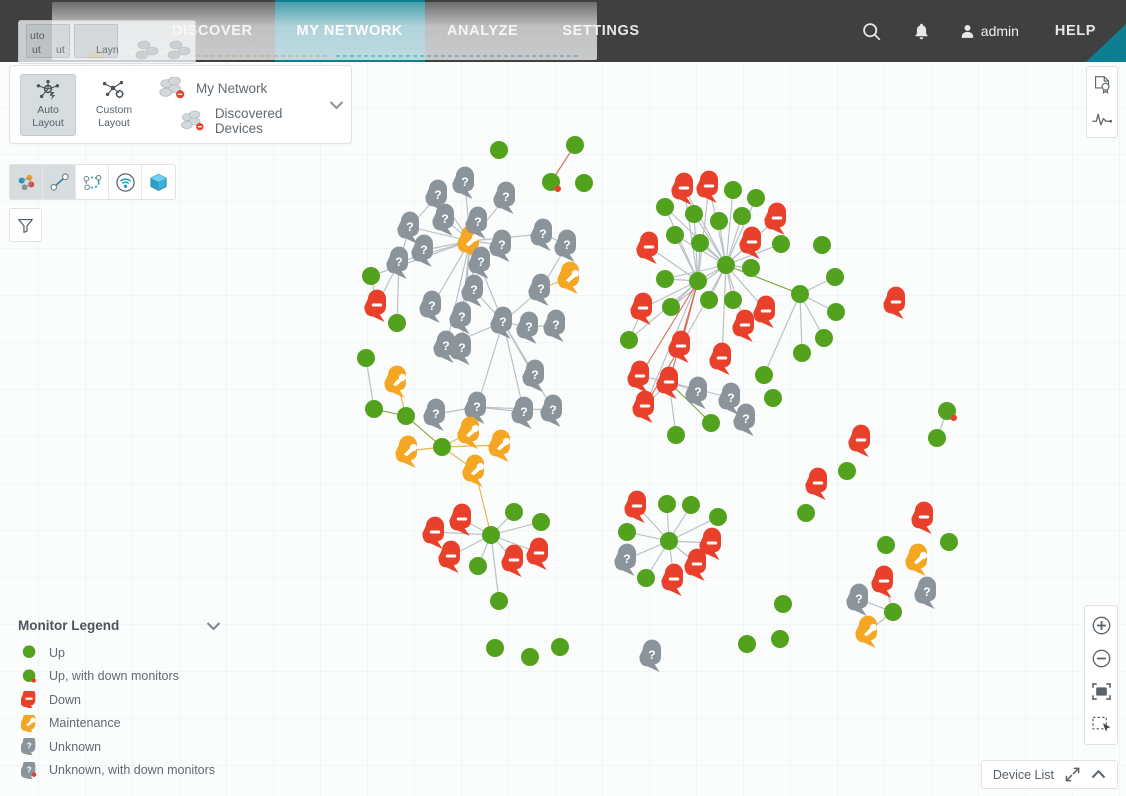 The width and height of the screenshot is (1126, 796). I want to click on mode-device-view, so click(26, 182).